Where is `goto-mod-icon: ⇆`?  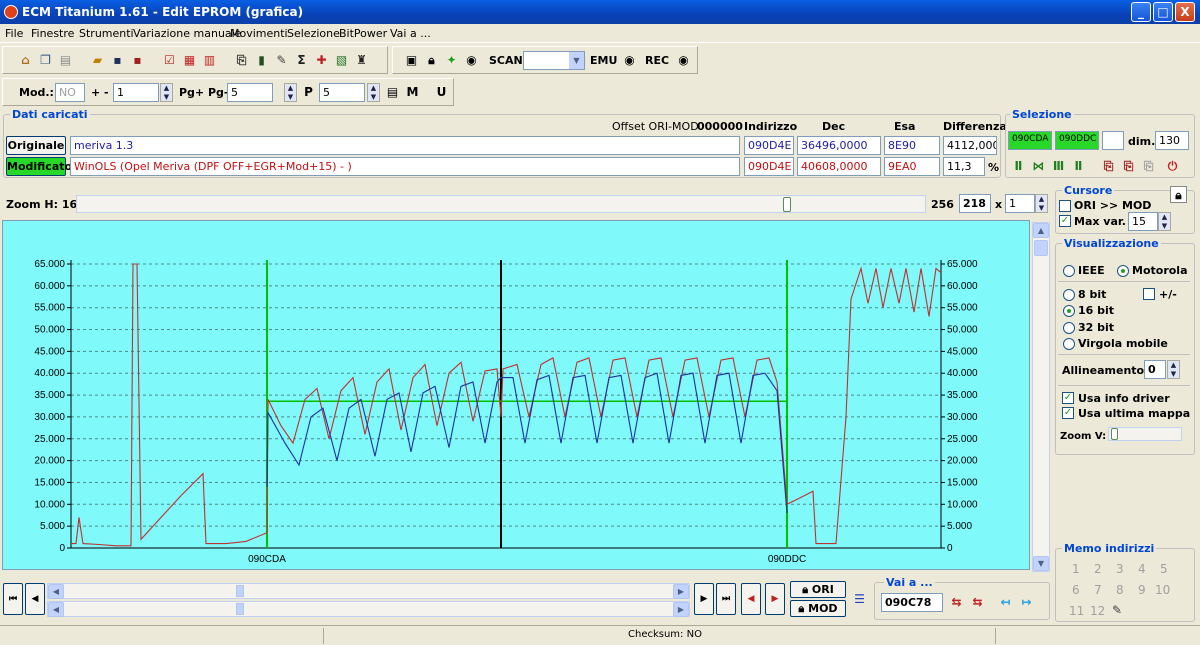
goto-mod-icon: ⇆ is located at coordinates (977, 602).